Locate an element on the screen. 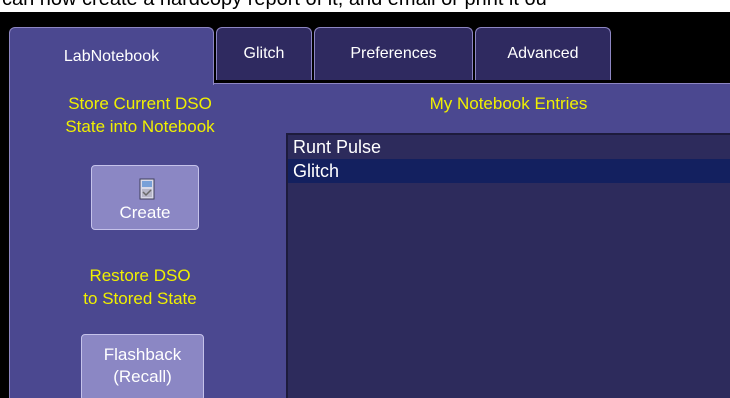 The image size is (730, 398). create-button: Create is located at coordinates (145, 197).